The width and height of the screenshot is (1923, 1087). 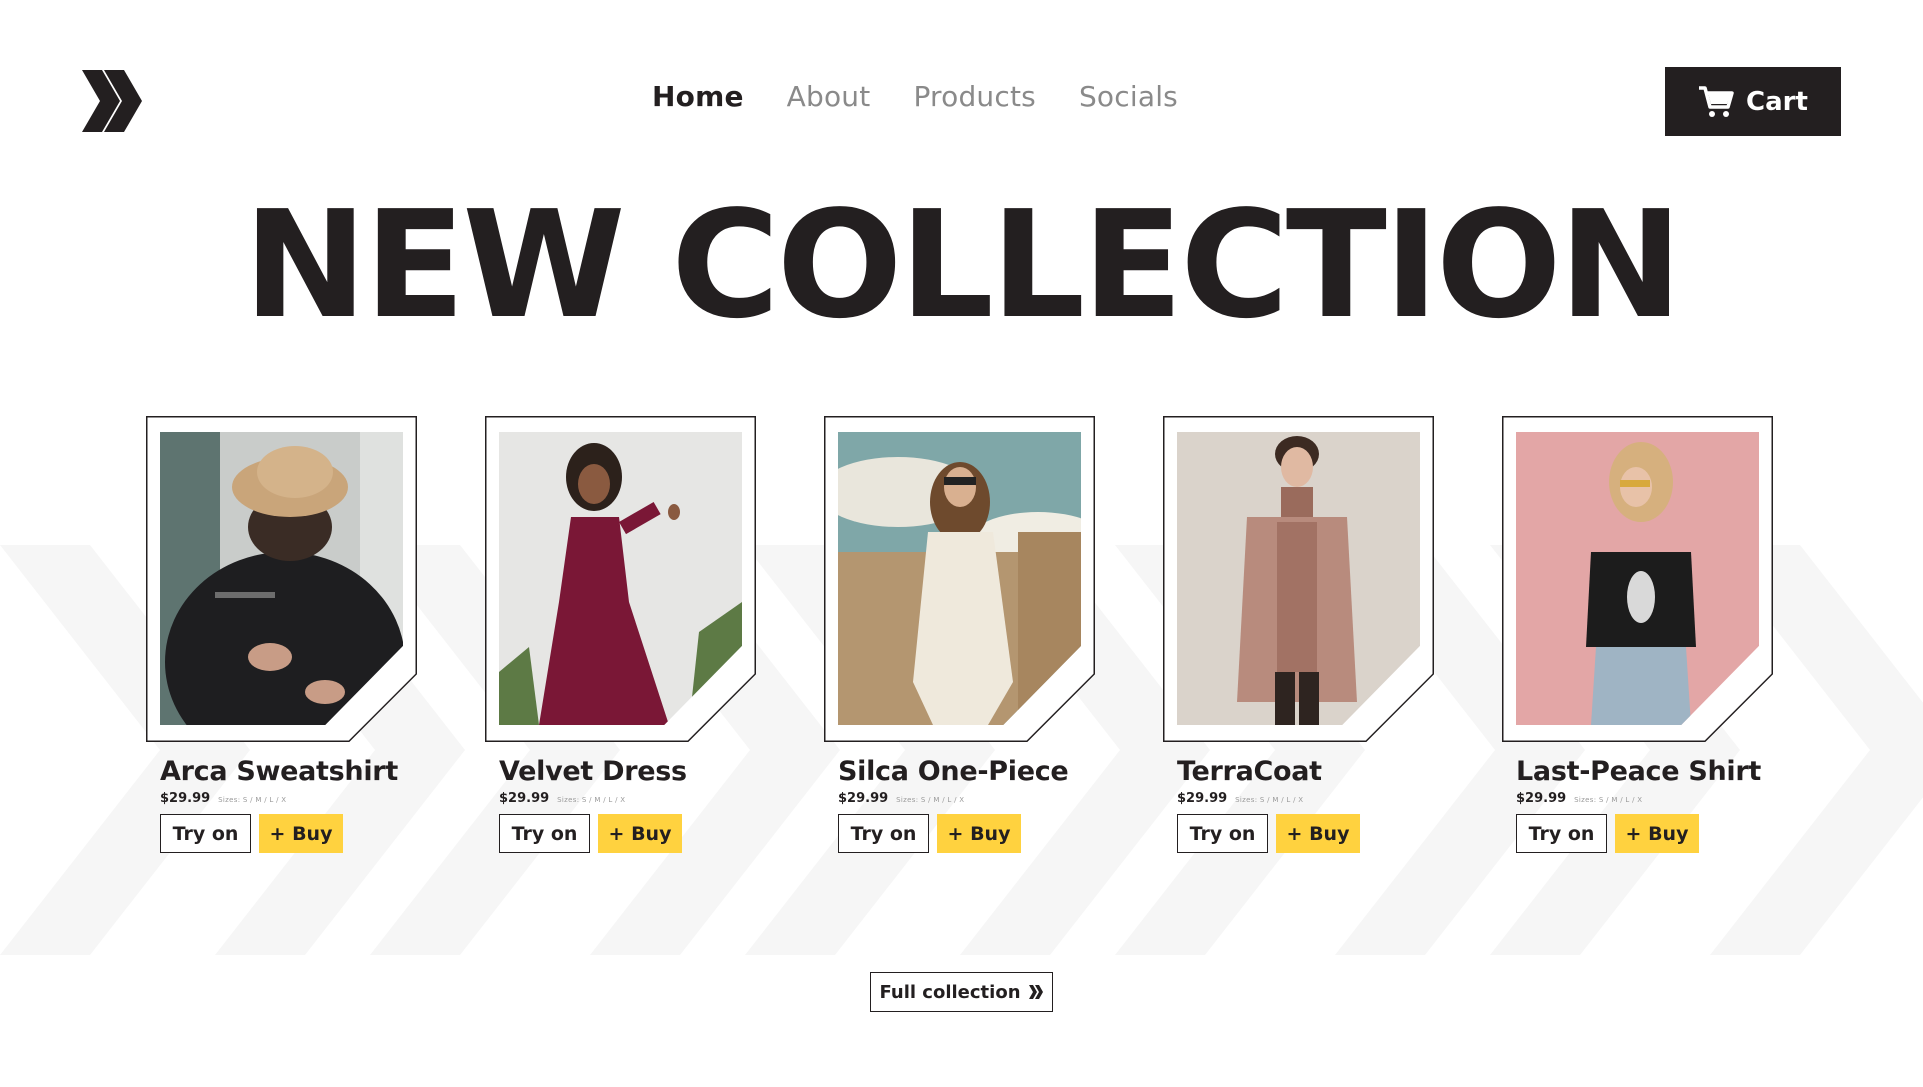 I want to click on main-nav: Home About Products Socials, so click(x=915, y=96).